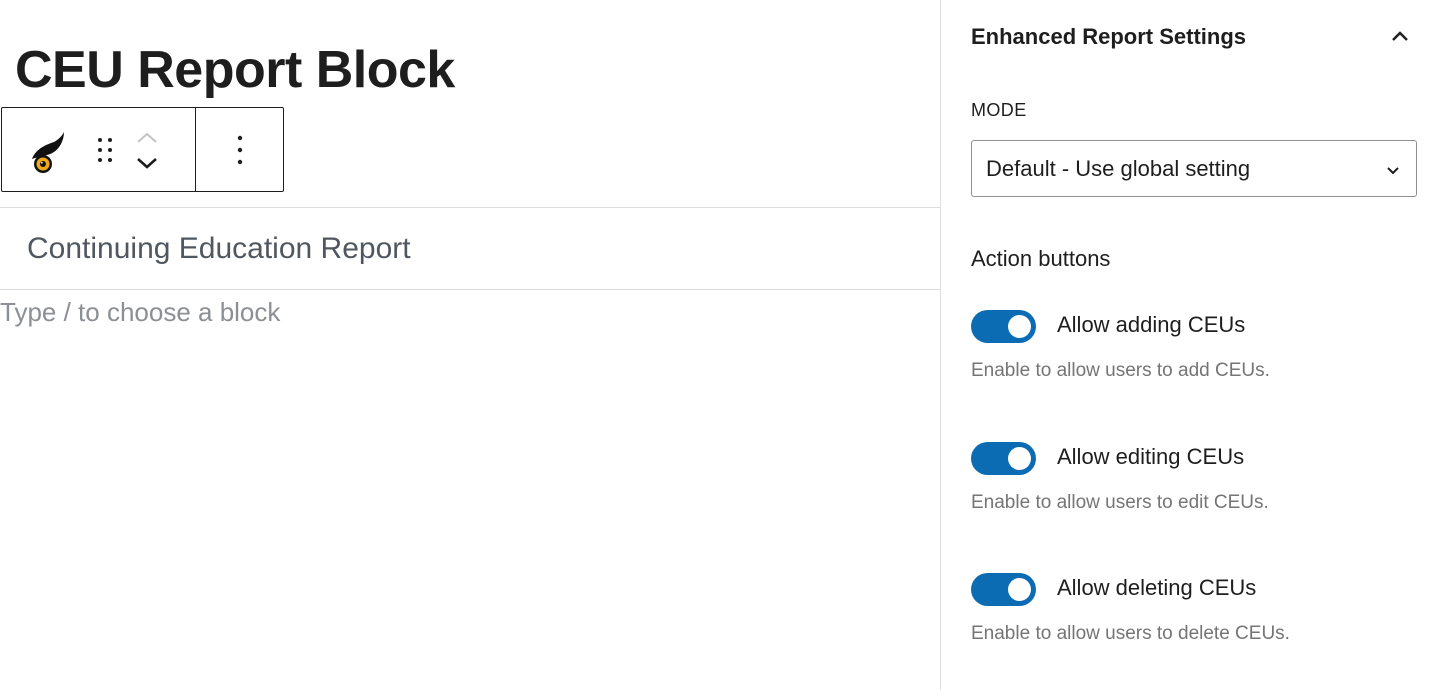 This screenshot has width=1440, height=690. I want to click on drag-handle-icon, so click(105, 150).